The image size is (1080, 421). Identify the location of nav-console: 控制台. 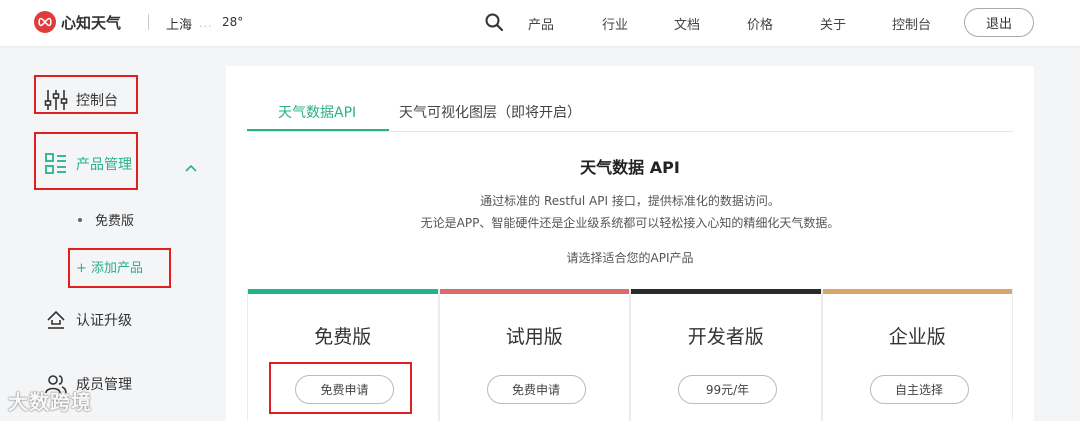
(911, 23).